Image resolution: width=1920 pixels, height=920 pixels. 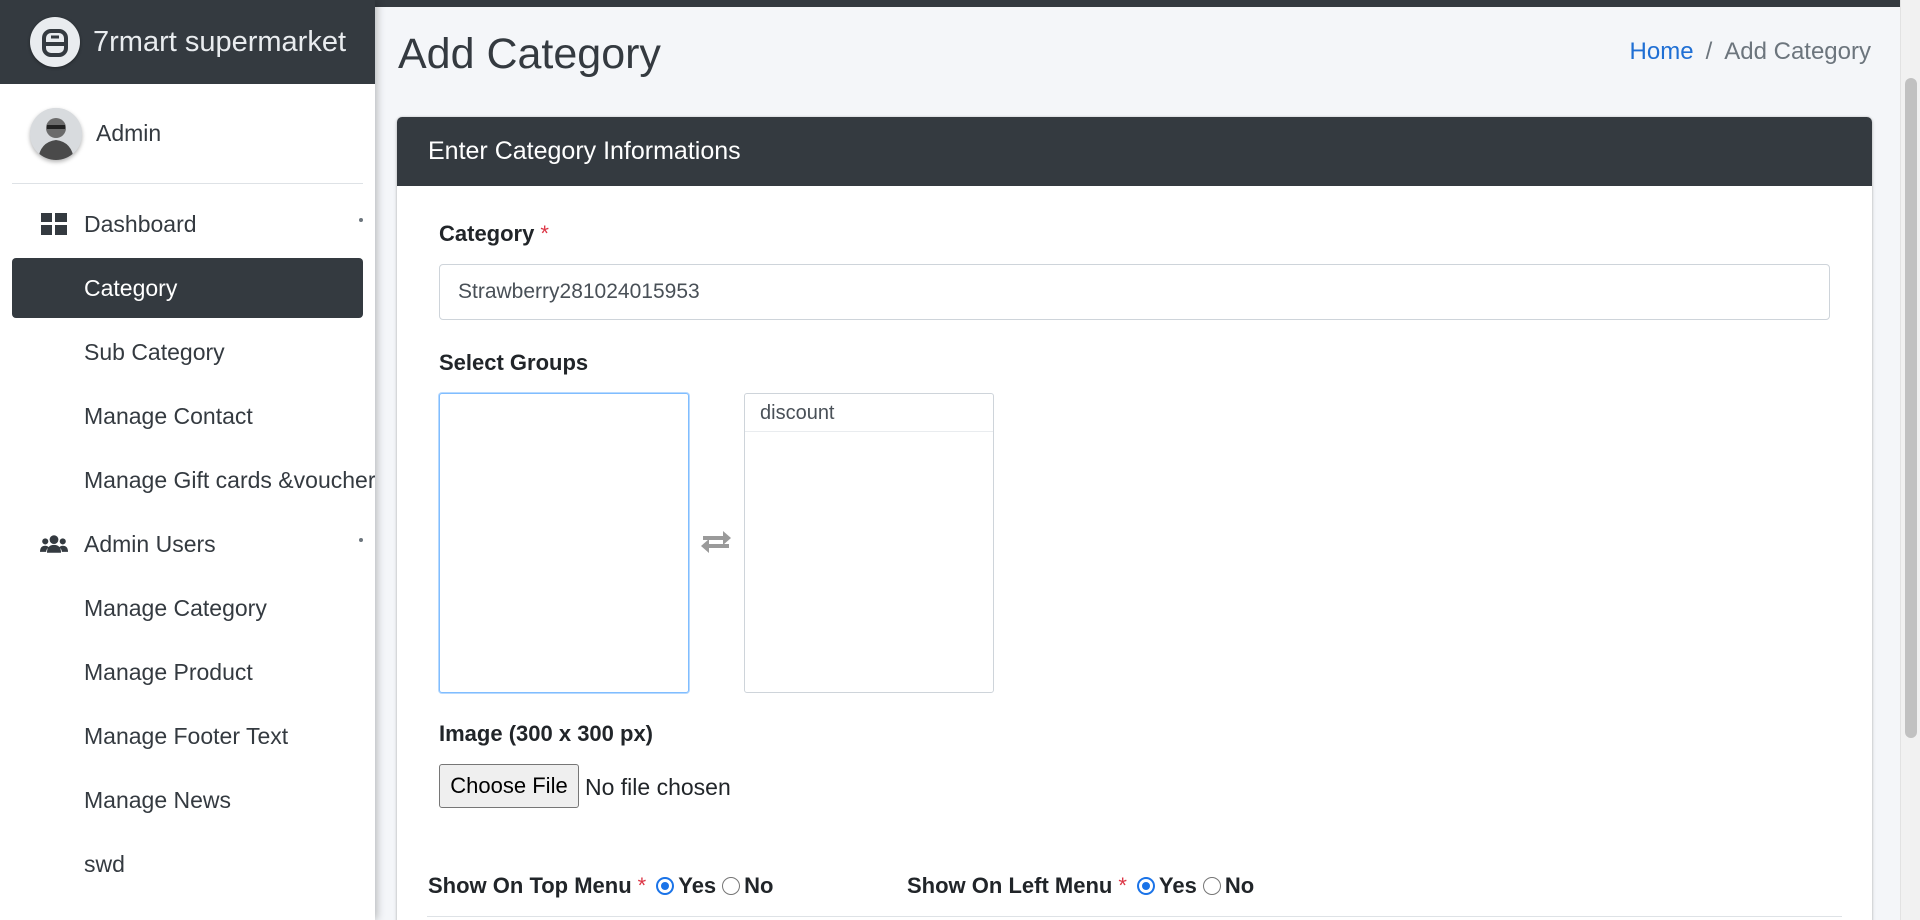 I want to click on sidebar-item-manage-product: Manage Product, so click(x=187, y=672).